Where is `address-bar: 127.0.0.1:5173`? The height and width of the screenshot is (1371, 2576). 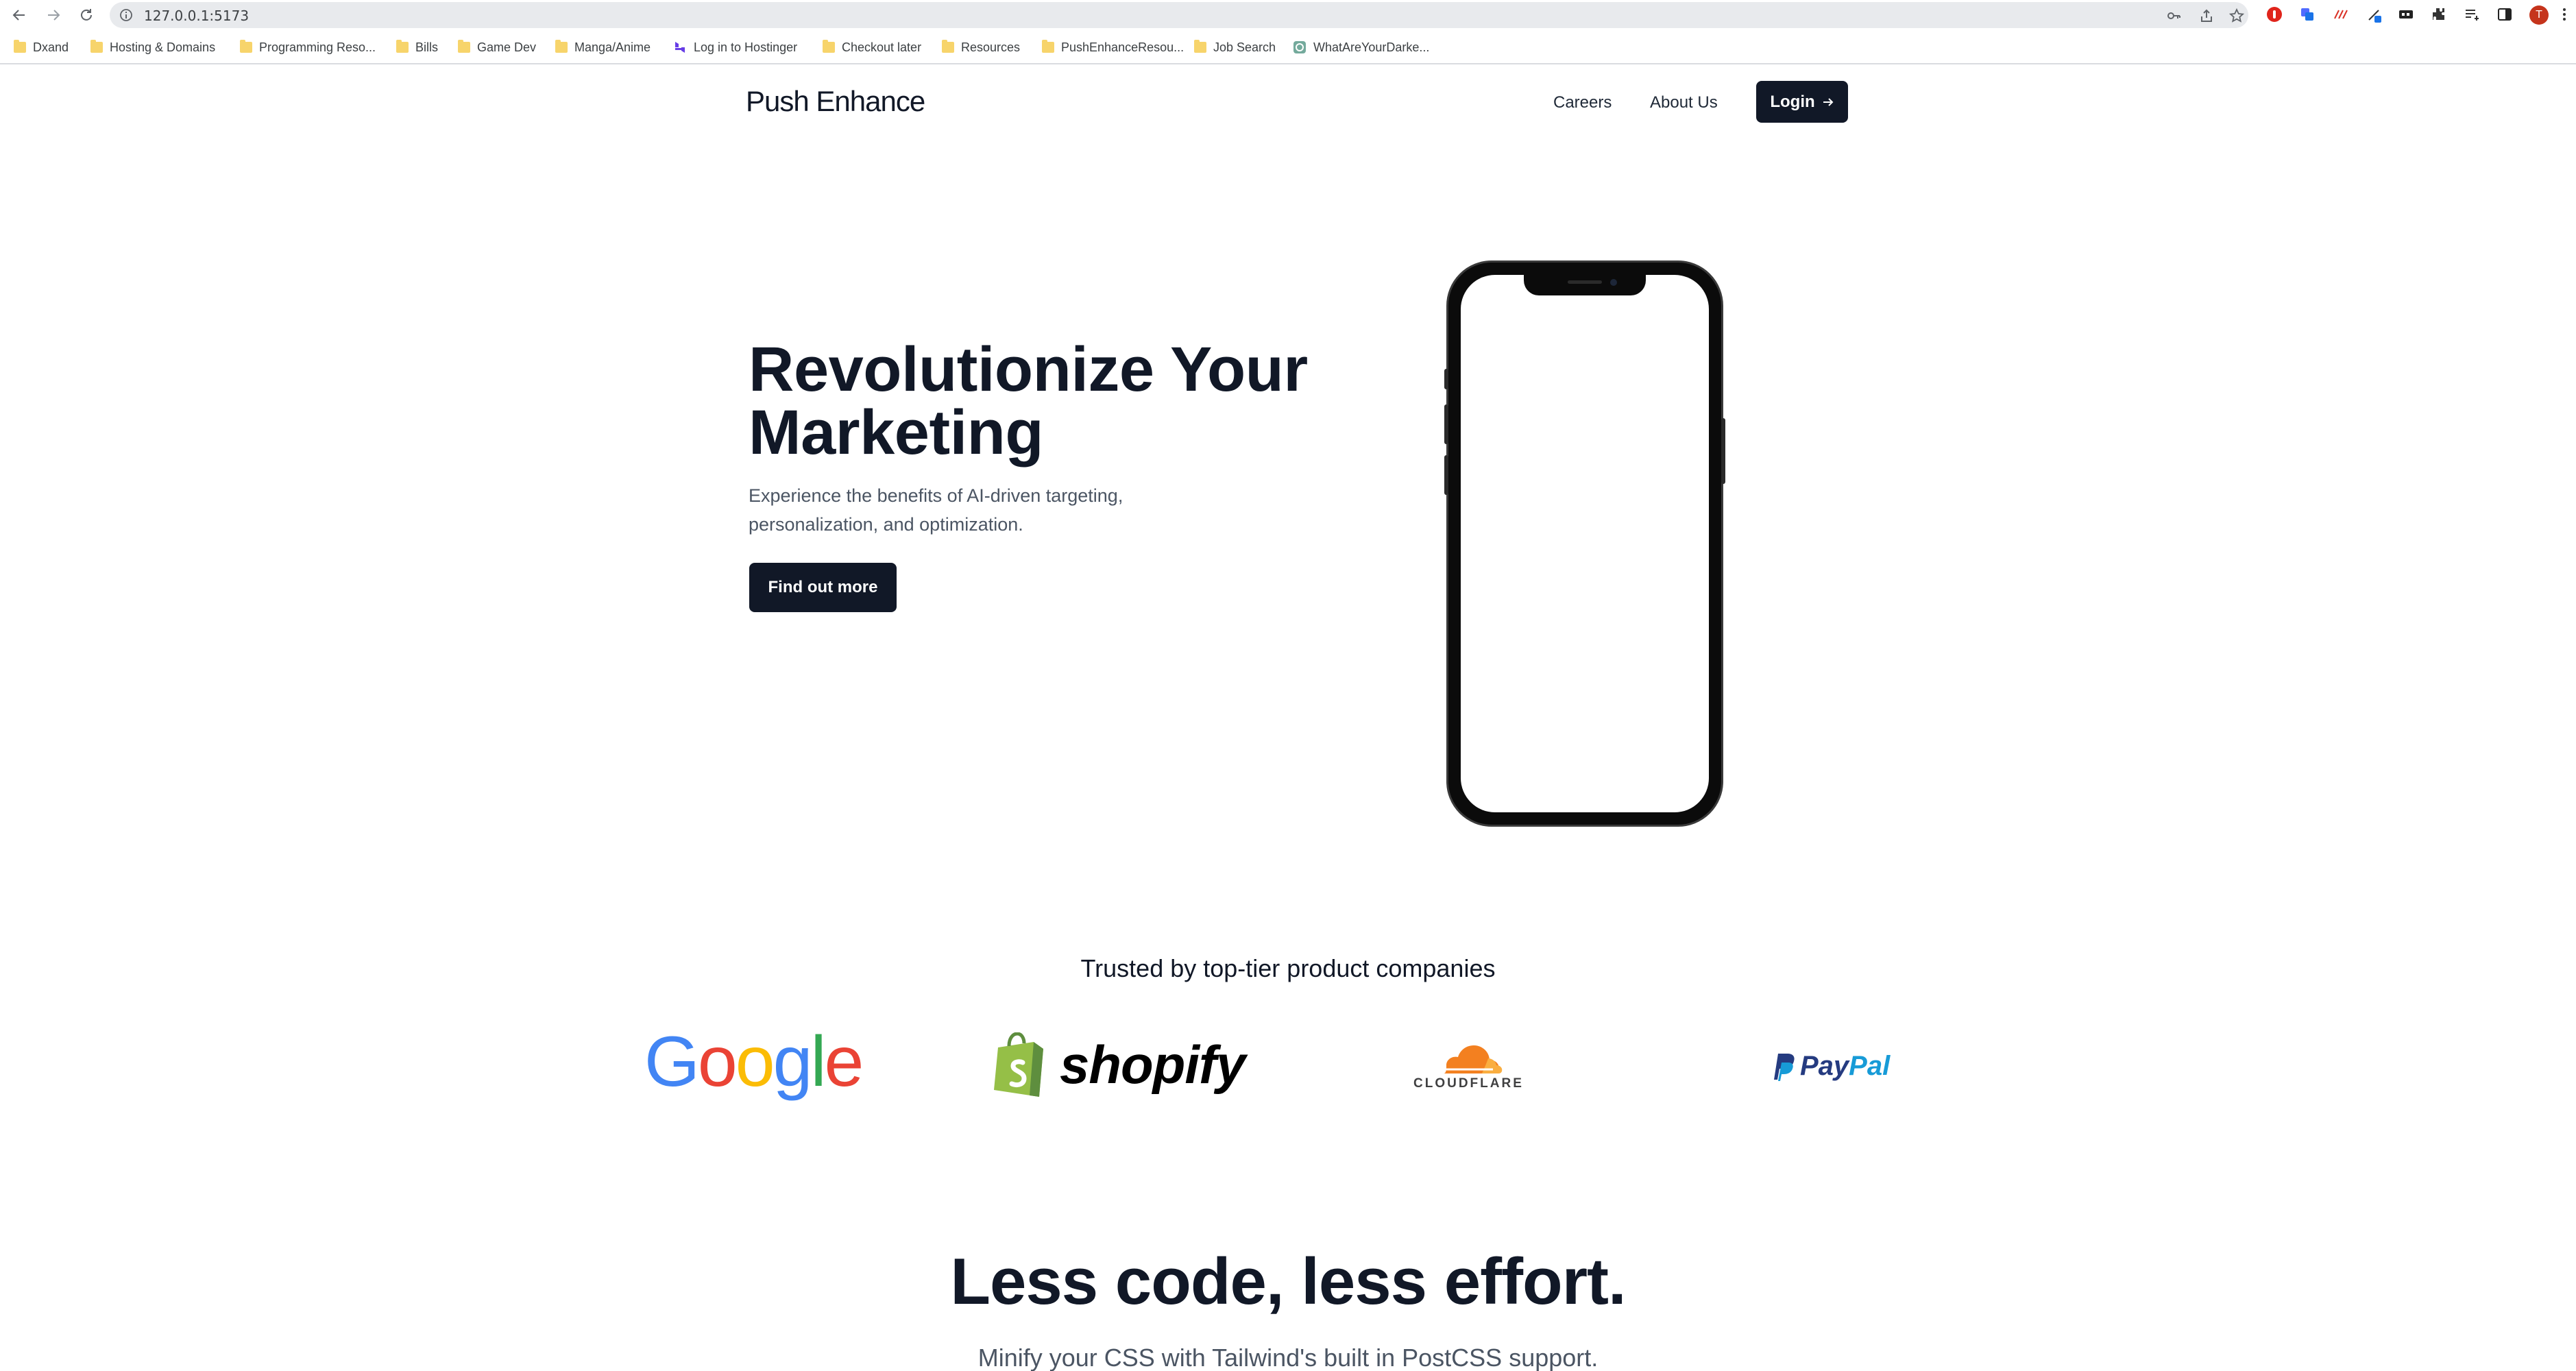
address-bar: 127.0.0.1:5173 is located at coordinates (1179, 15).